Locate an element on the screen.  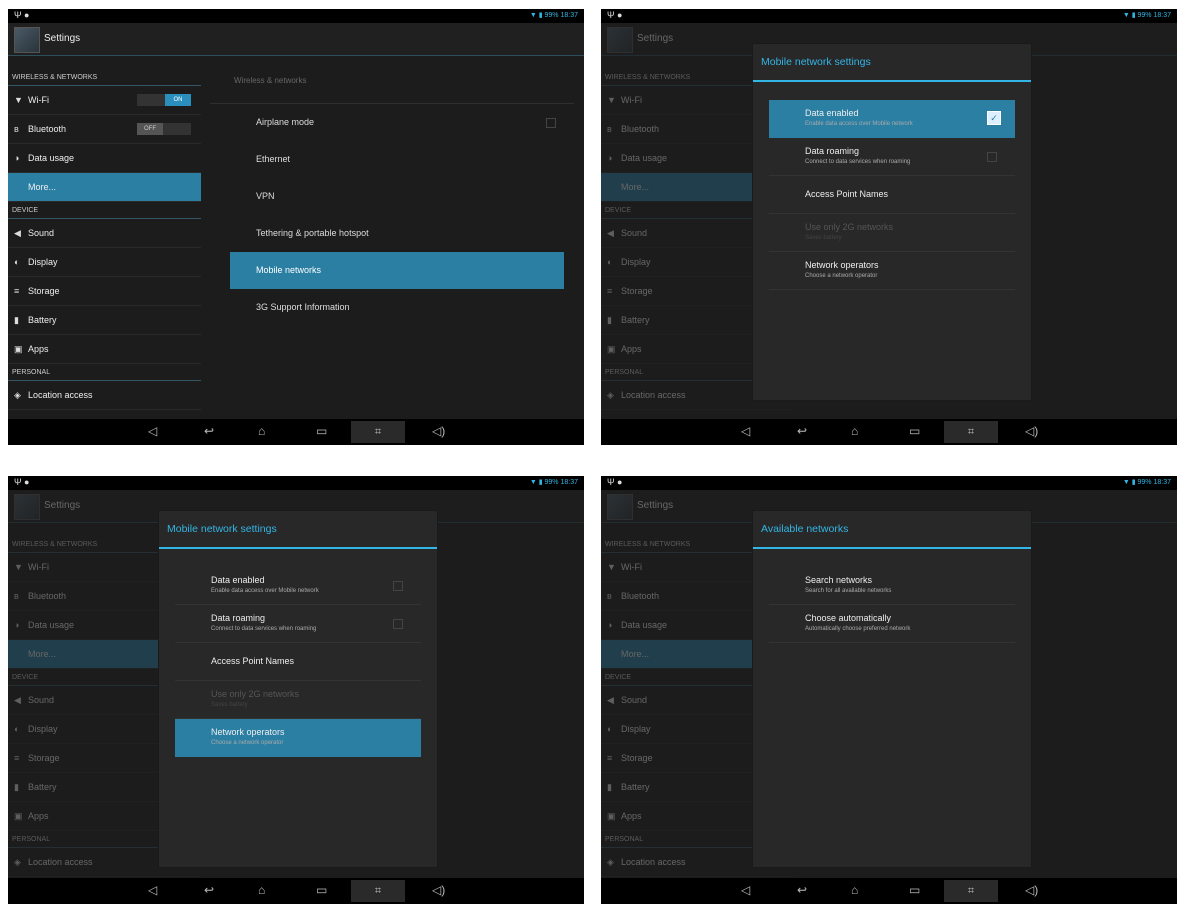
sidebar-item-apps: ▣ Apps is located at coordinates (104, 349).